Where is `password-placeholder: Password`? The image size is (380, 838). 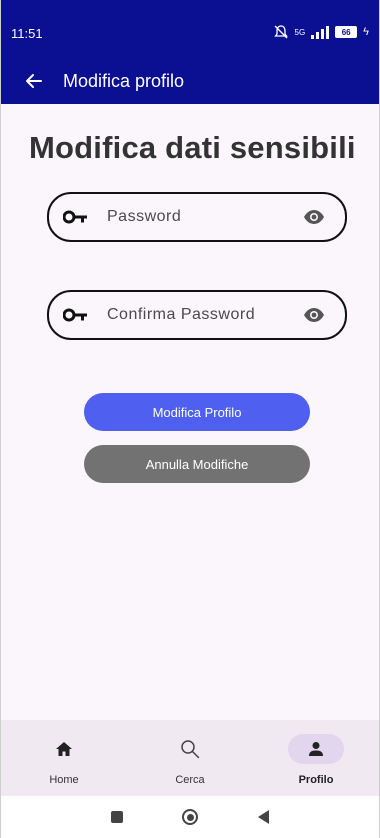 password-placeholder: Password is located at coordinates (144, 216).